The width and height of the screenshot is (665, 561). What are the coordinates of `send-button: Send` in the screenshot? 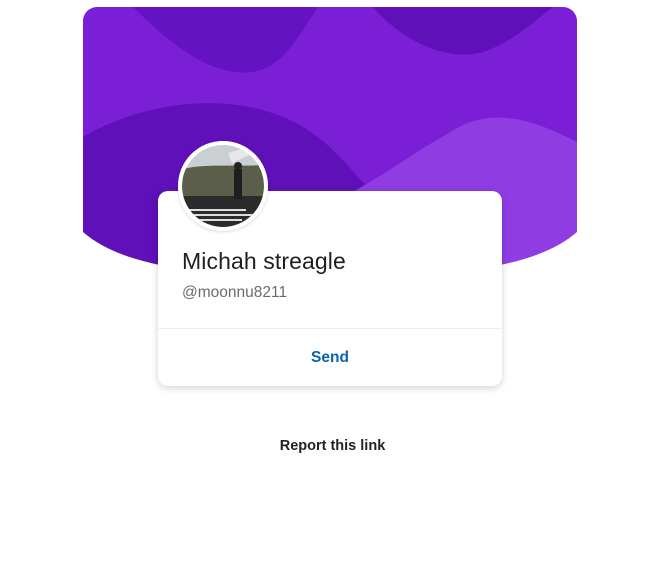 It's located at (330, 357).